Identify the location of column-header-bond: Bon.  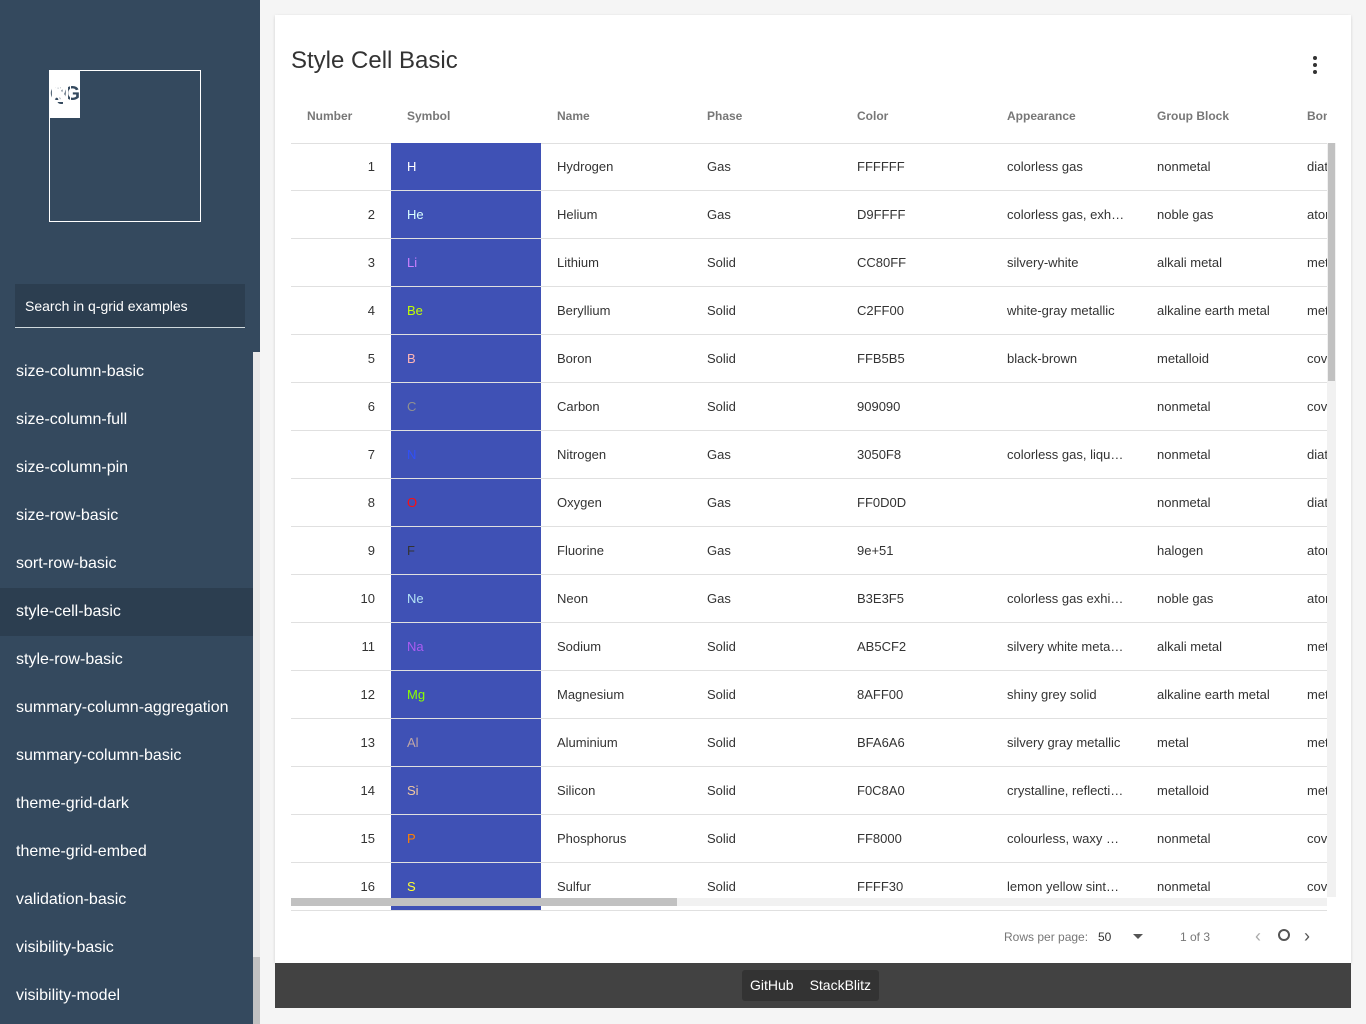
(1317, 123).